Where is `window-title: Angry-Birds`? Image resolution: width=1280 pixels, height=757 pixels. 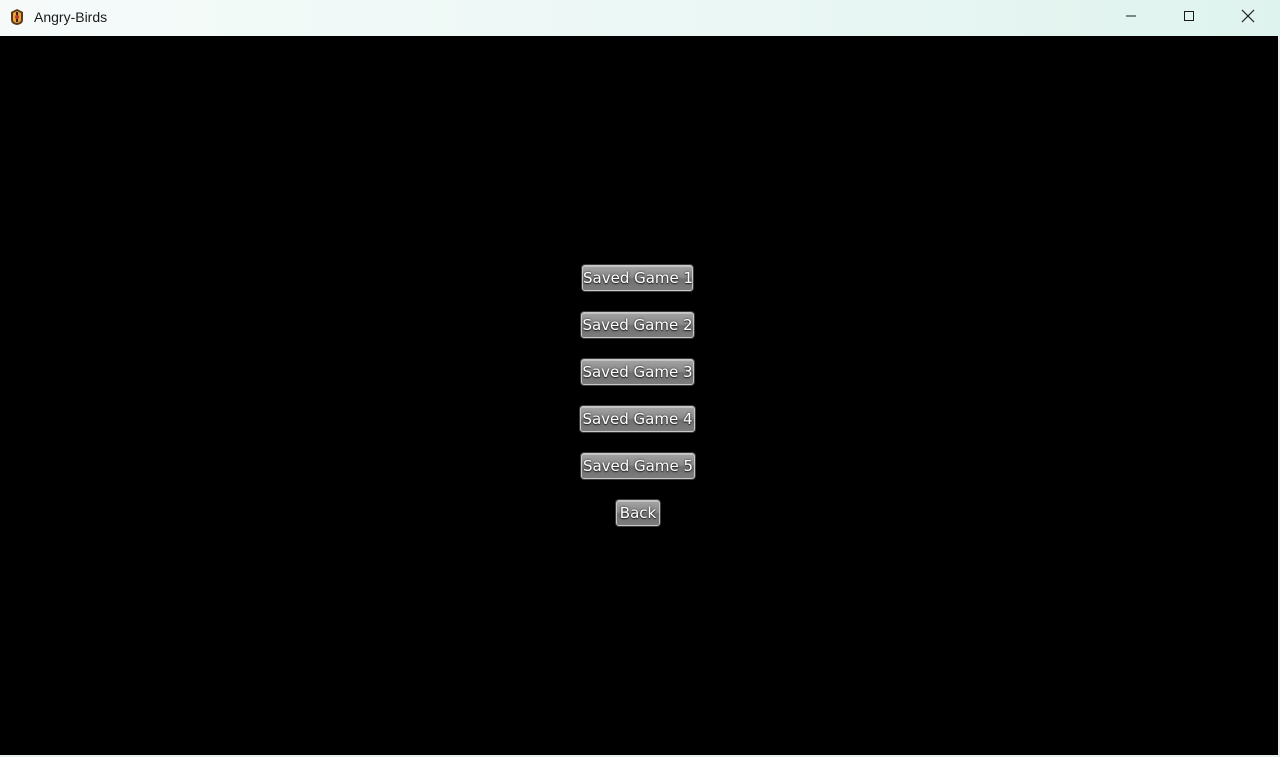
window-title: Angry-Birds is located at coordinates (71, 17).